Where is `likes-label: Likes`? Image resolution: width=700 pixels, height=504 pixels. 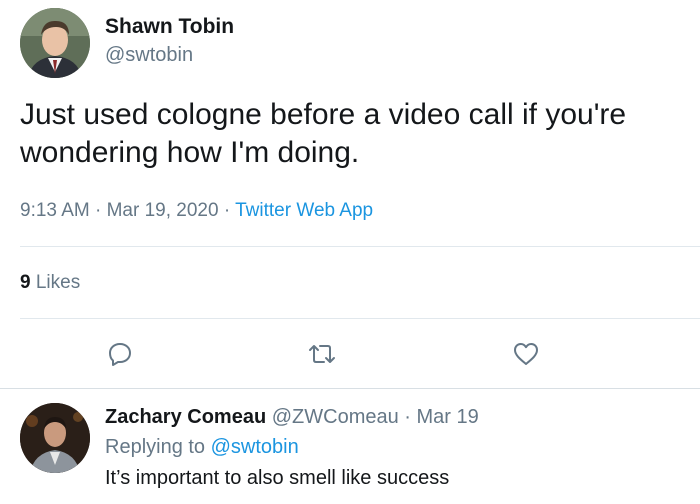 likes-label: Likes is located at coordinates (55, 282).